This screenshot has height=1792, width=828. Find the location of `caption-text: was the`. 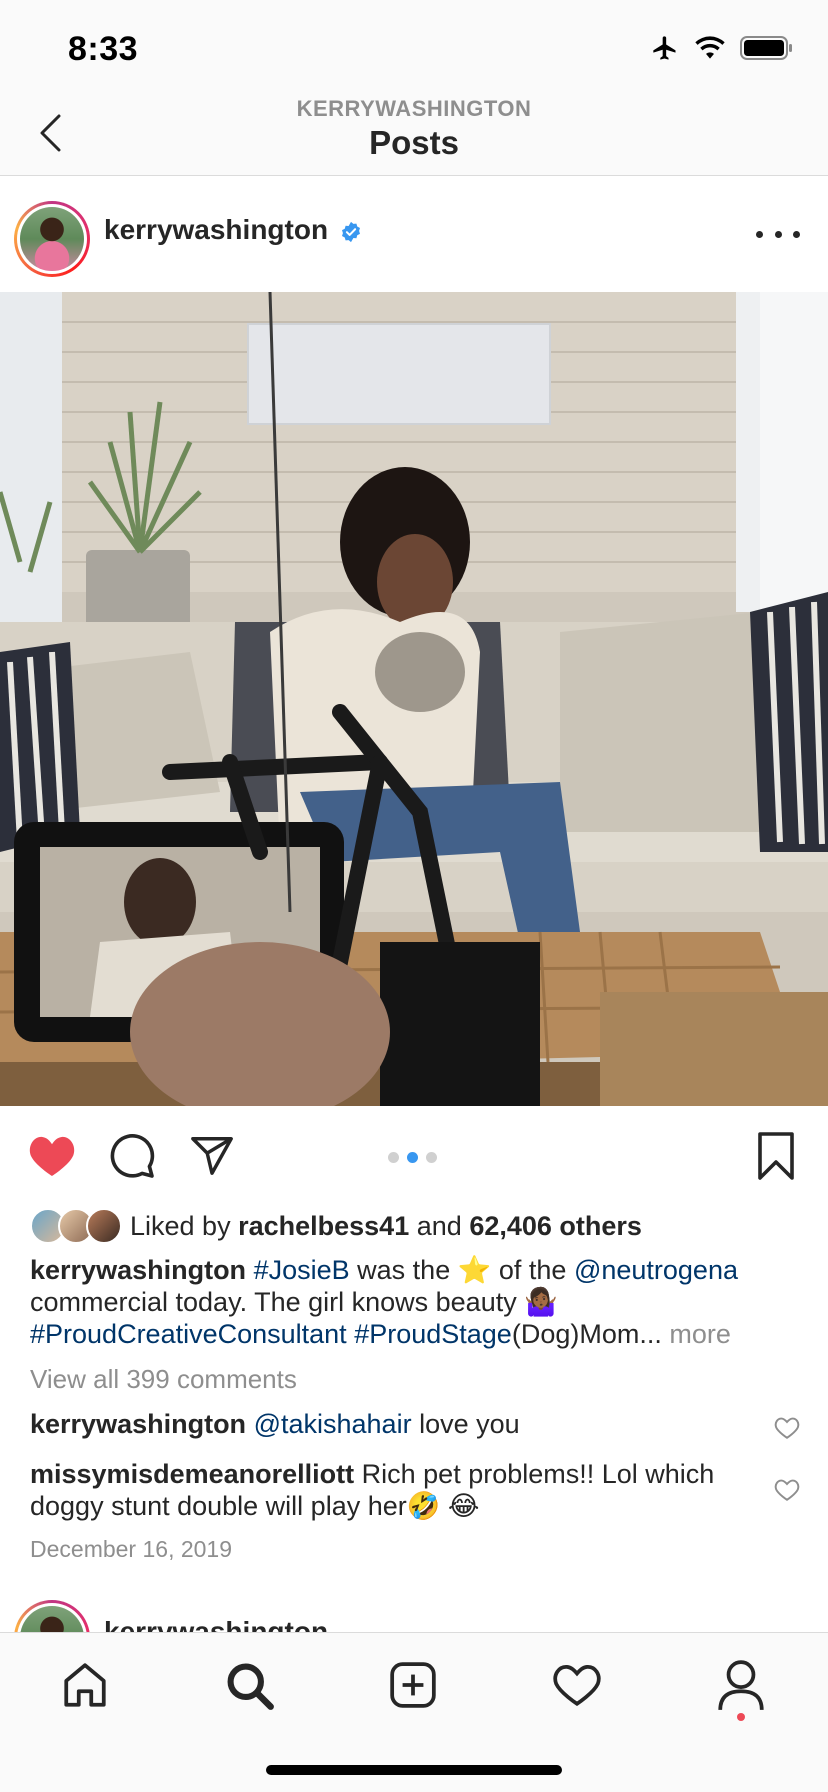

caption-text: was the is located at coordinates (404, 1270).